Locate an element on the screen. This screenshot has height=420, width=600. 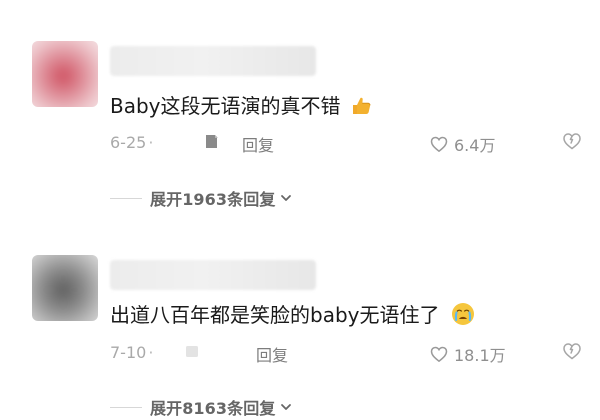
like-group: 18.1万 is located at coordinates (468, 354).